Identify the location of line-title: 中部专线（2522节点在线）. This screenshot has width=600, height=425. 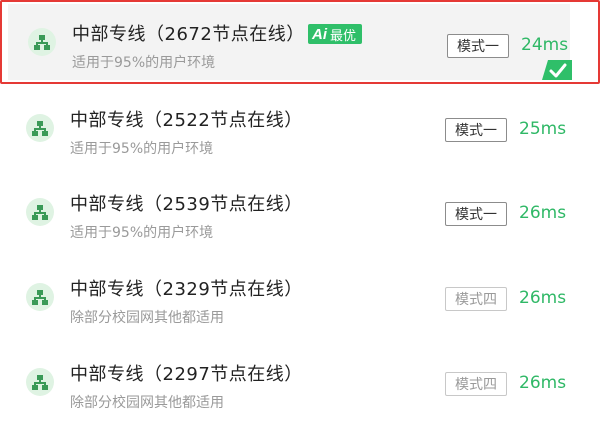
(186, 120).